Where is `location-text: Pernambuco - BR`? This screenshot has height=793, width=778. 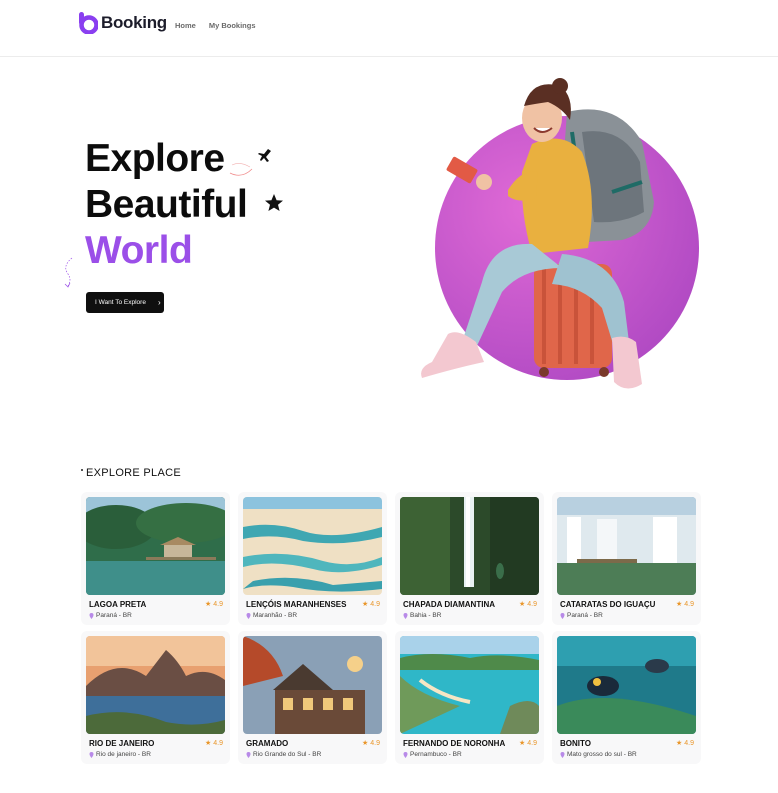
location-text: Pernambuco - BR is located at coordinates (436, 754).